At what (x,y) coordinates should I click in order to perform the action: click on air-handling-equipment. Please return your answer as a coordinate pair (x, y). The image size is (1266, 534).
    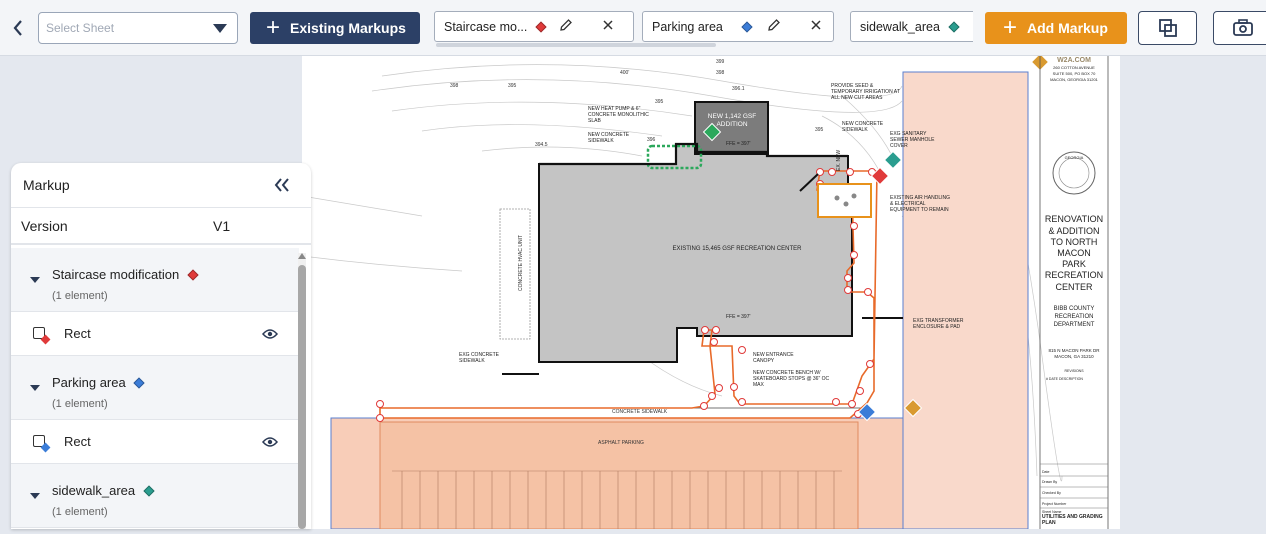
    Looking at the image, I should click on (844, 200).